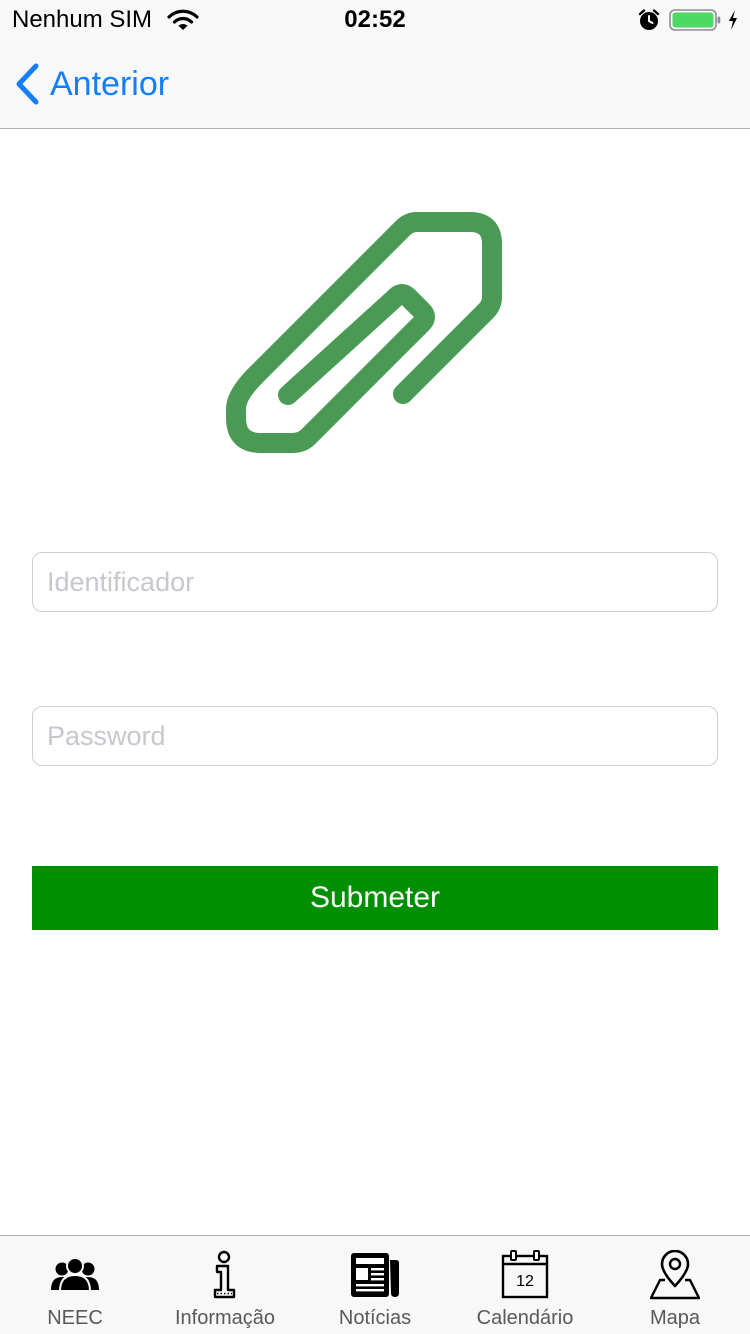 Image resolution: width=750 pixels, height=1334 pixels. What do you see at coordinates (110, 84) in the screenshot?
I see `back-button-label: Anterior` at bounding box center [110, 84].